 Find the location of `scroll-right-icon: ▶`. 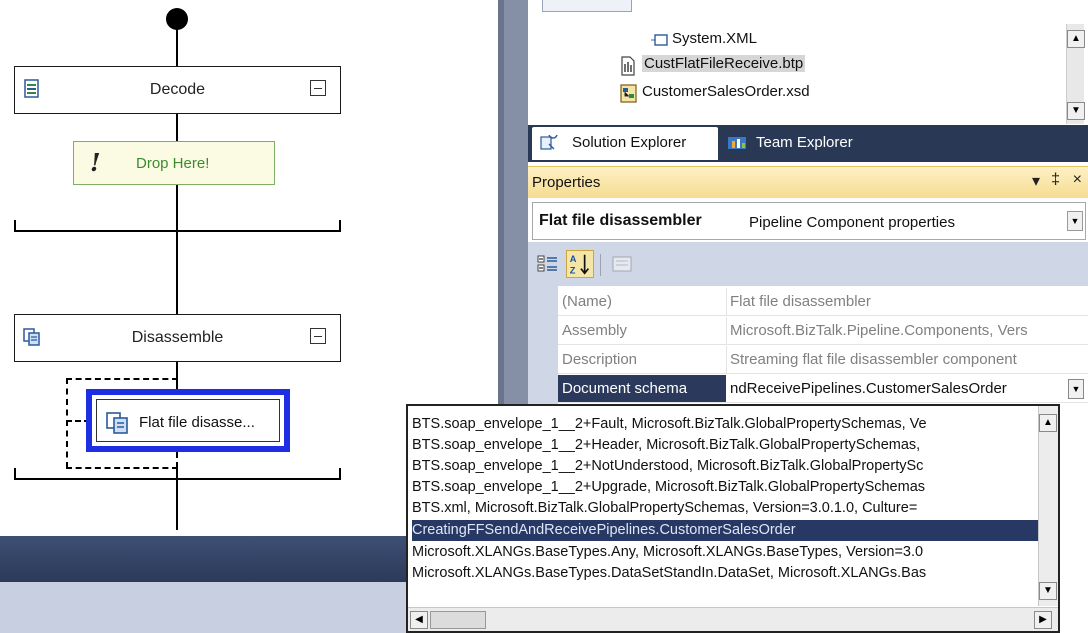

scroll-right-icon: ▶ is located at coordinates (1043, 620).